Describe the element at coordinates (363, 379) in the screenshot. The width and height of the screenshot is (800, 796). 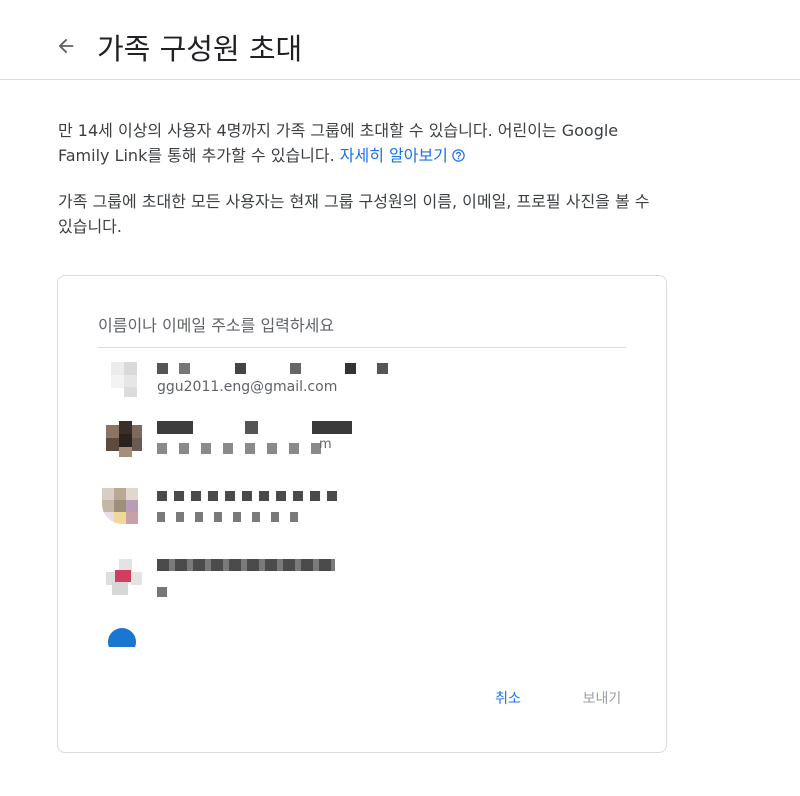
I see `contact-suggestion: ggu2011.eng@gmail.com` at that location.